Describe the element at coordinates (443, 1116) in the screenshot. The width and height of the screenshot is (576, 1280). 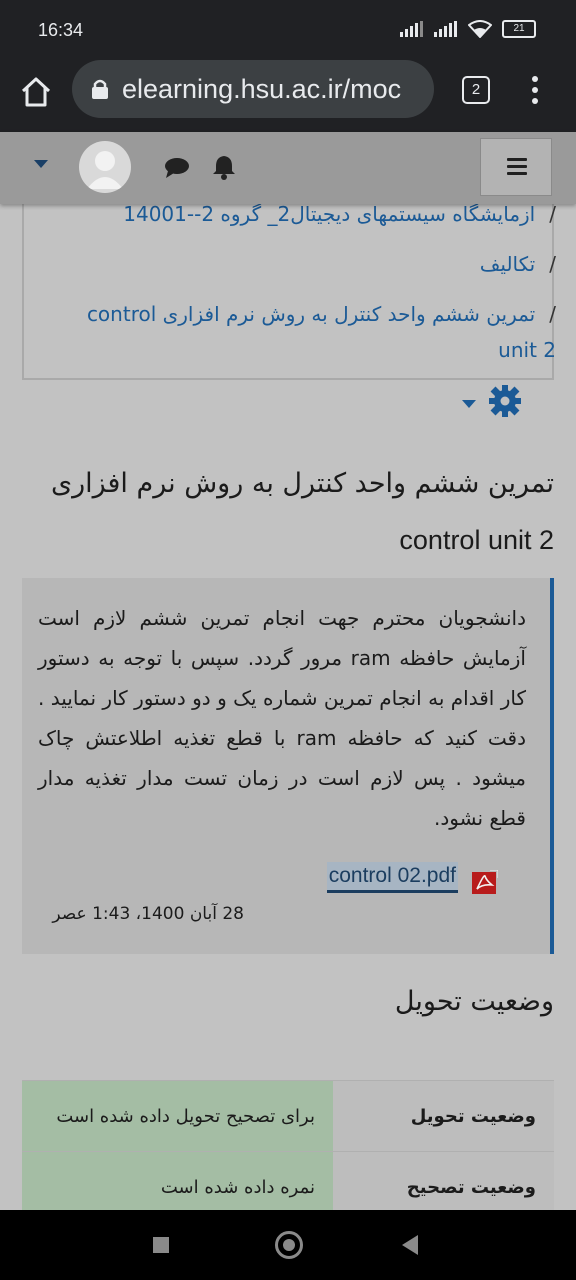
I see `submission-status-label: وضعیت تحویل` at that location.